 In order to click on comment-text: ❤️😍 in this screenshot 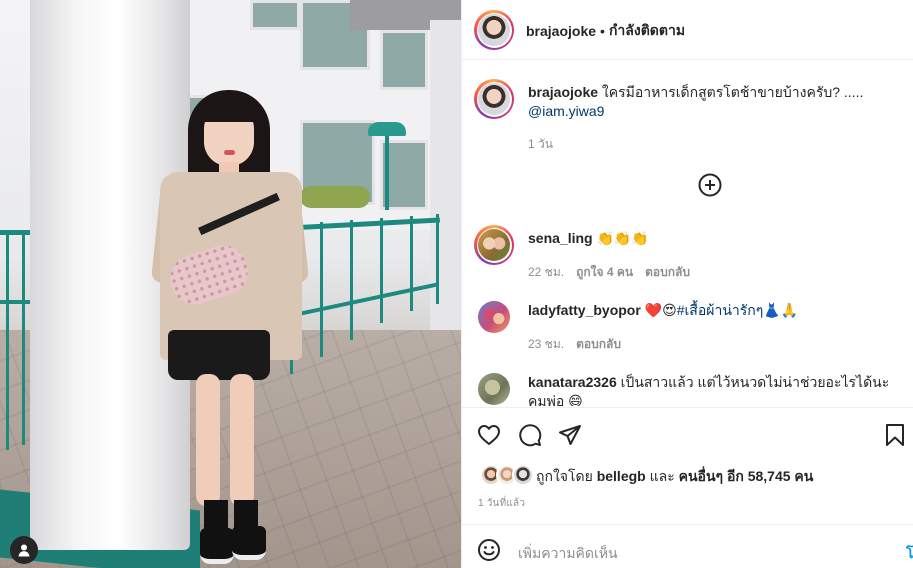, I will do `click(660, 310)`.